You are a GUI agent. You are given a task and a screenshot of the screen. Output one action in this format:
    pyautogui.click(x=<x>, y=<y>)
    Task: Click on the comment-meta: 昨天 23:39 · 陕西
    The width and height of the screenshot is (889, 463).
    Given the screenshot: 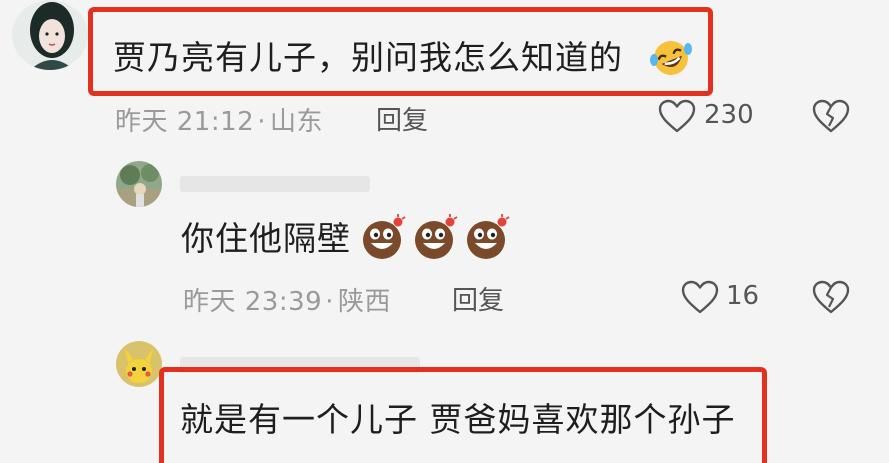 What is the action you would take?
    pyautogui.click(x=287, y=299)
    